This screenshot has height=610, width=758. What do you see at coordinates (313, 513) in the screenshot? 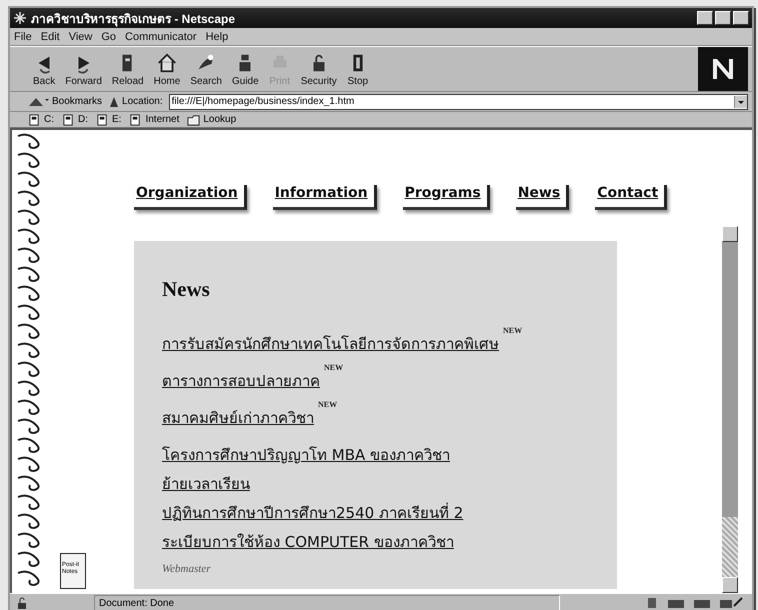
I see `news-link: ปฏิทินการศึกษาปีการศึกษา2540 ภาคเรียนที่ 2` at bounding box center [313, 513].